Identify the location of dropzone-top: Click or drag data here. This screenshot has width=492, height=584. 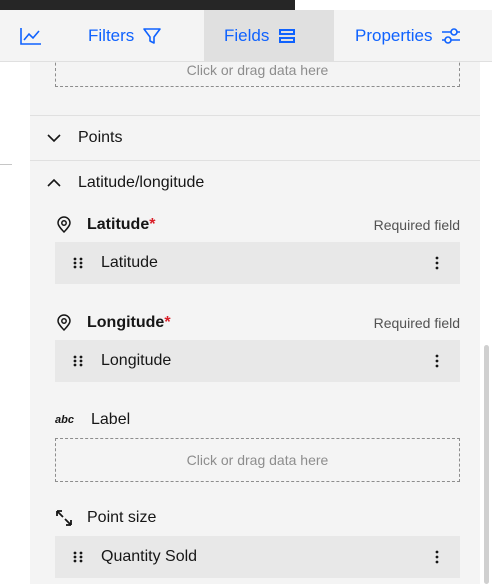
(257, 74).